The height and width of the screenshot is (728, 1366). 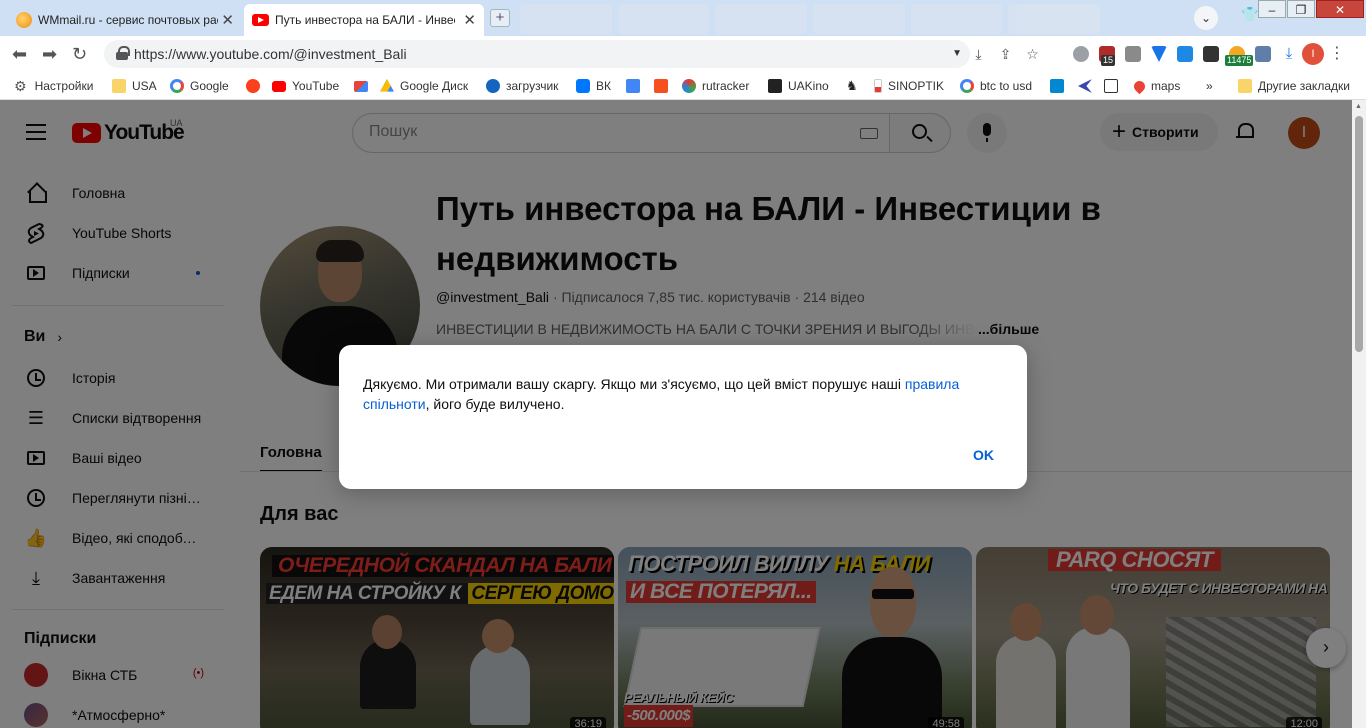 I want to click on bookmark-p, so click(x=1060, y=86).